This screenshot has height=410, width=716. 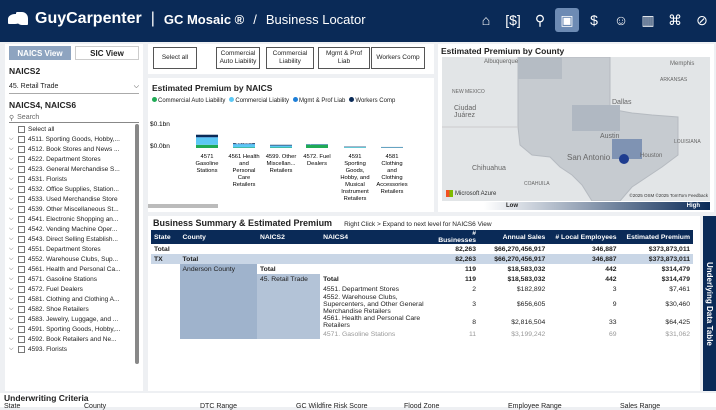 What do you see at coordinates (454, 237) in the screenshot?
I see `col-businesses: # Businesses` at bounding box center [454, 237].